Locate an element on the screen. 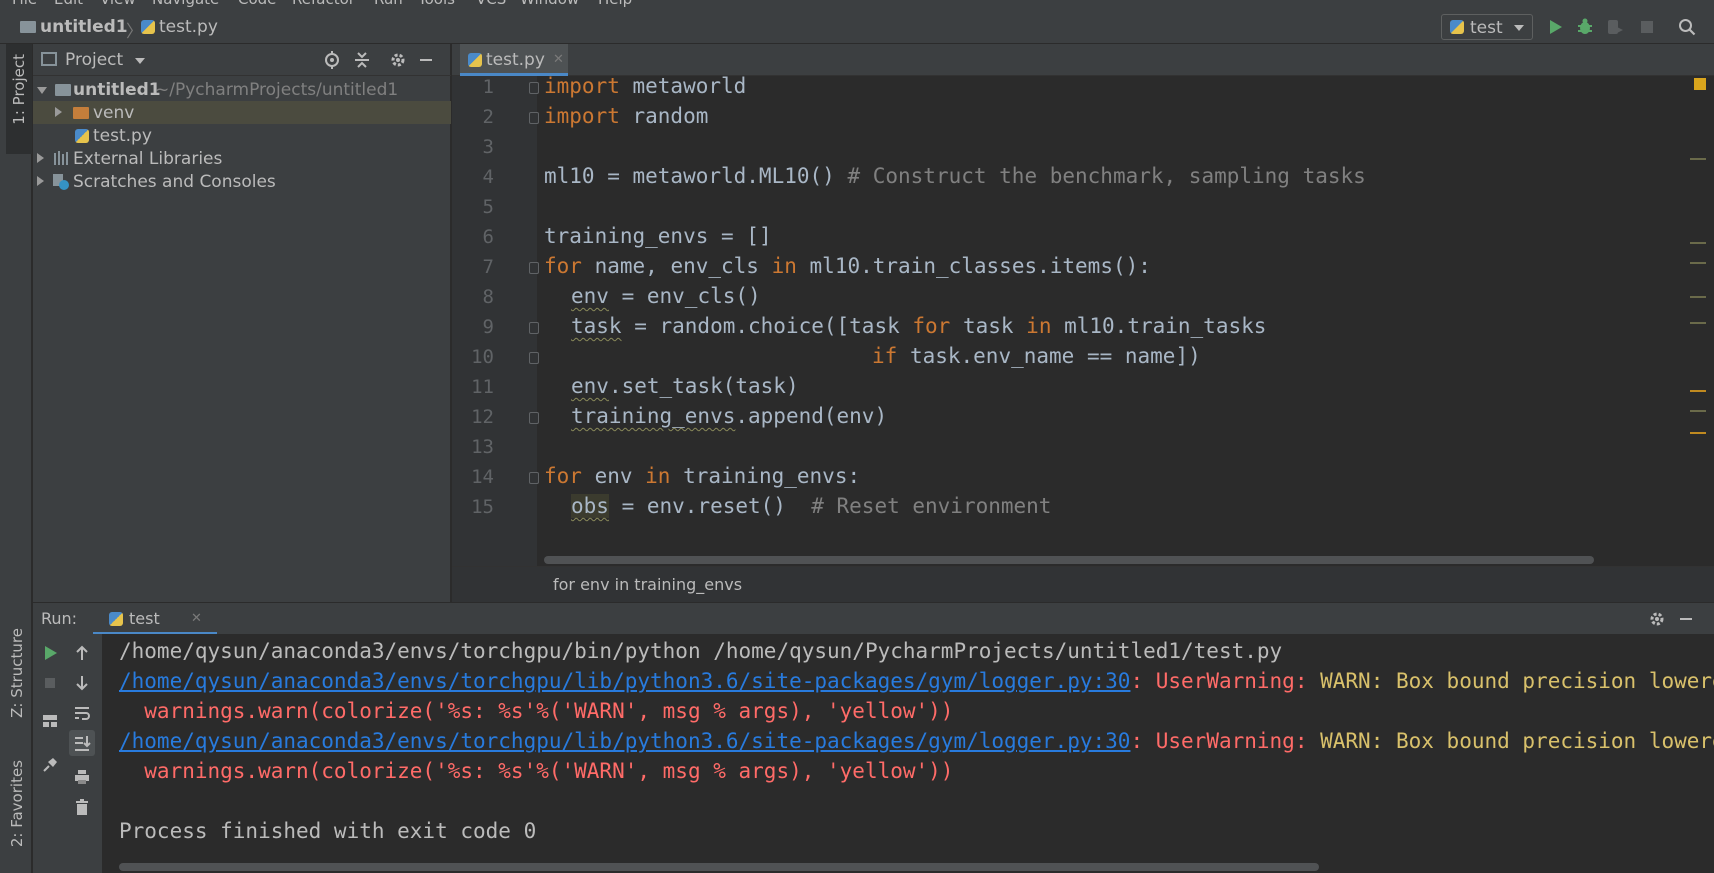  tool-tab-project: 1: Project is located at coordinates (19, 99).